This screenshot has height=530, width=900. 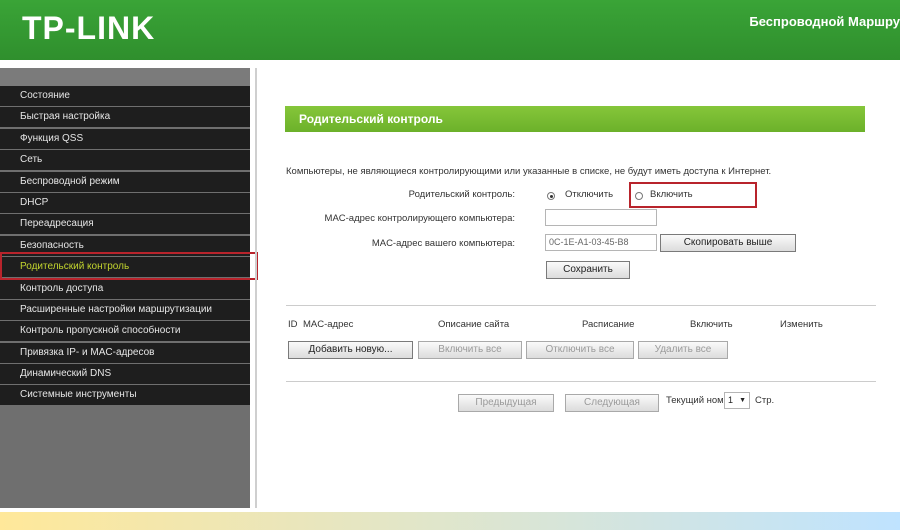 I want to click on next-page-button: Следующая, so click(x=612, y=403).